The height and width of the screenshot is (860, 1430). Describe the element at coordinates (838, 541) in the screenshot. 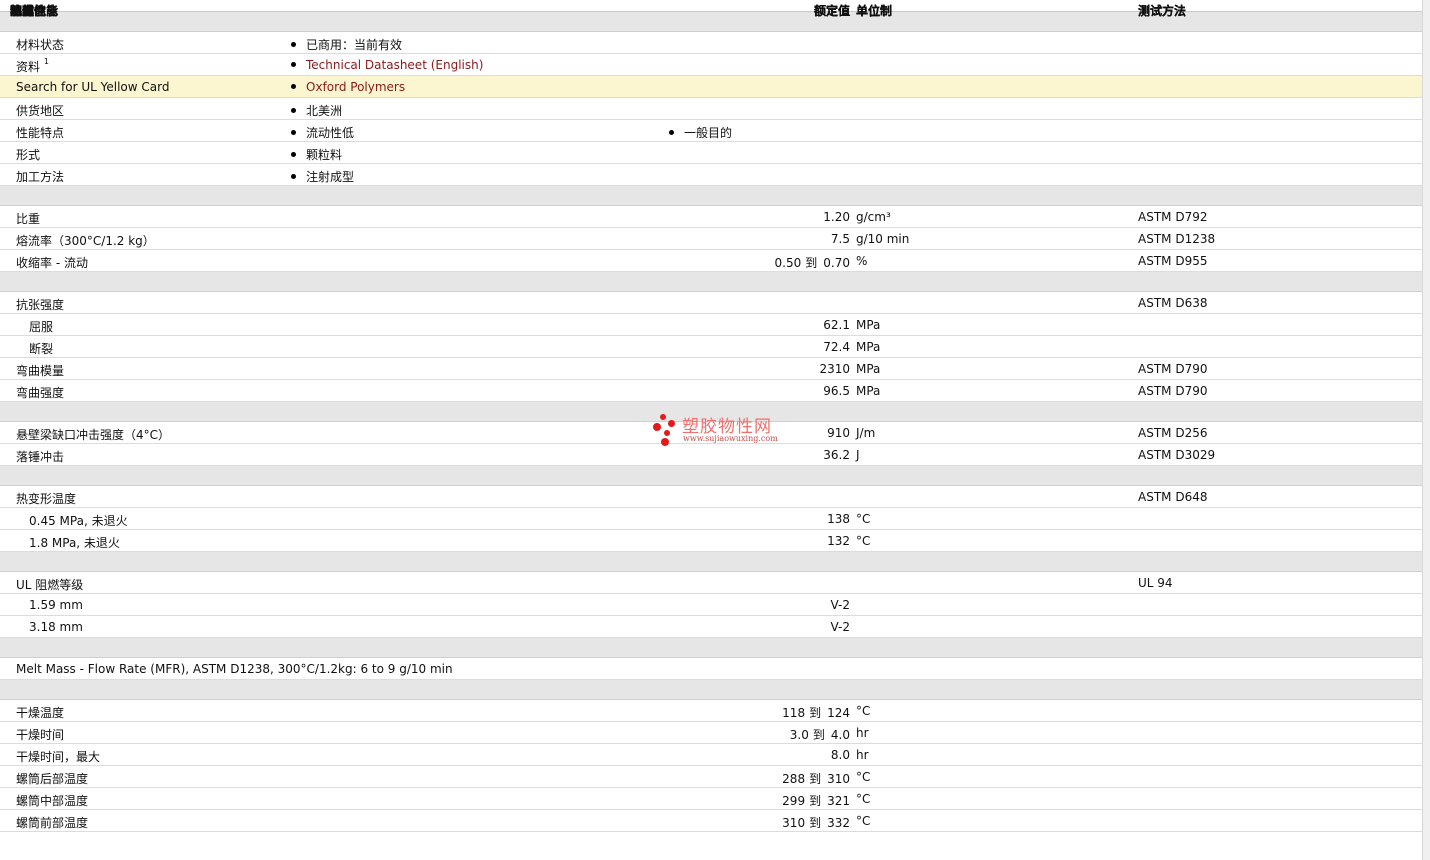

I see `property-value: 132` at that location.